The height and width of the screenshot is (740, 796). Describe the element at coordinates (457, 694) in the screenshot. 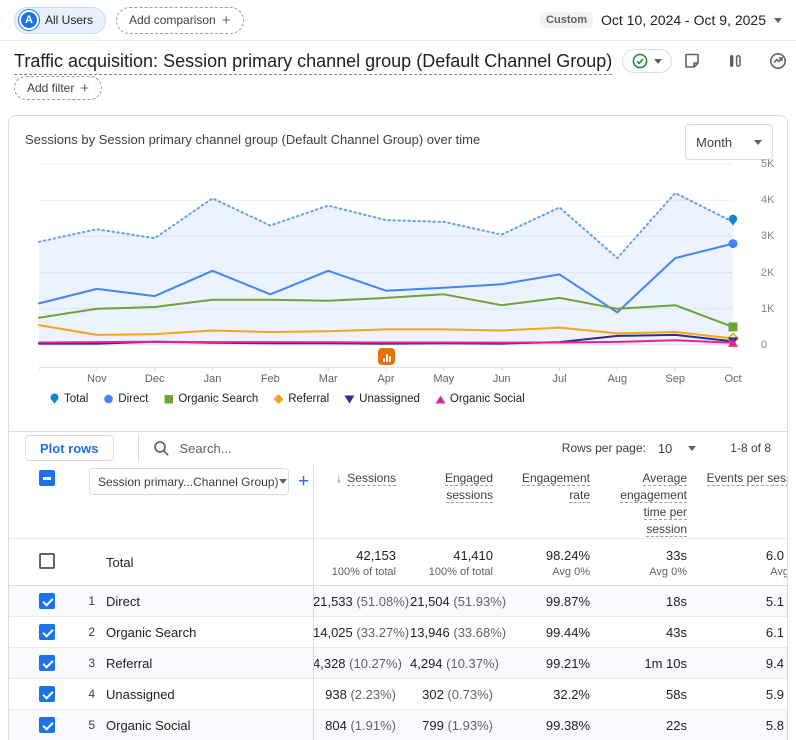

I see `metric-cell: 302 (0.73%)` at that location.